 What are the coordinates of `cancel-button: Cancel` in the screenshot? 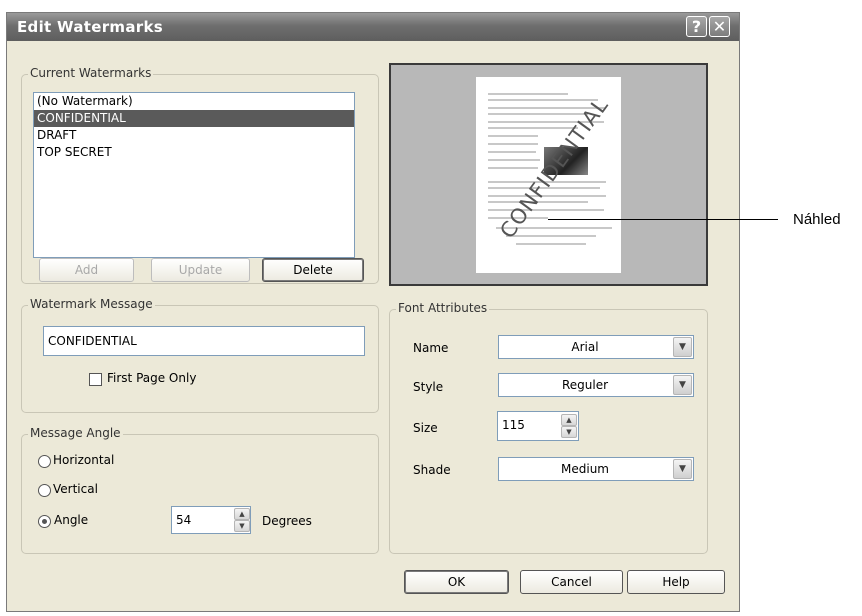 It's located at (571, 582).